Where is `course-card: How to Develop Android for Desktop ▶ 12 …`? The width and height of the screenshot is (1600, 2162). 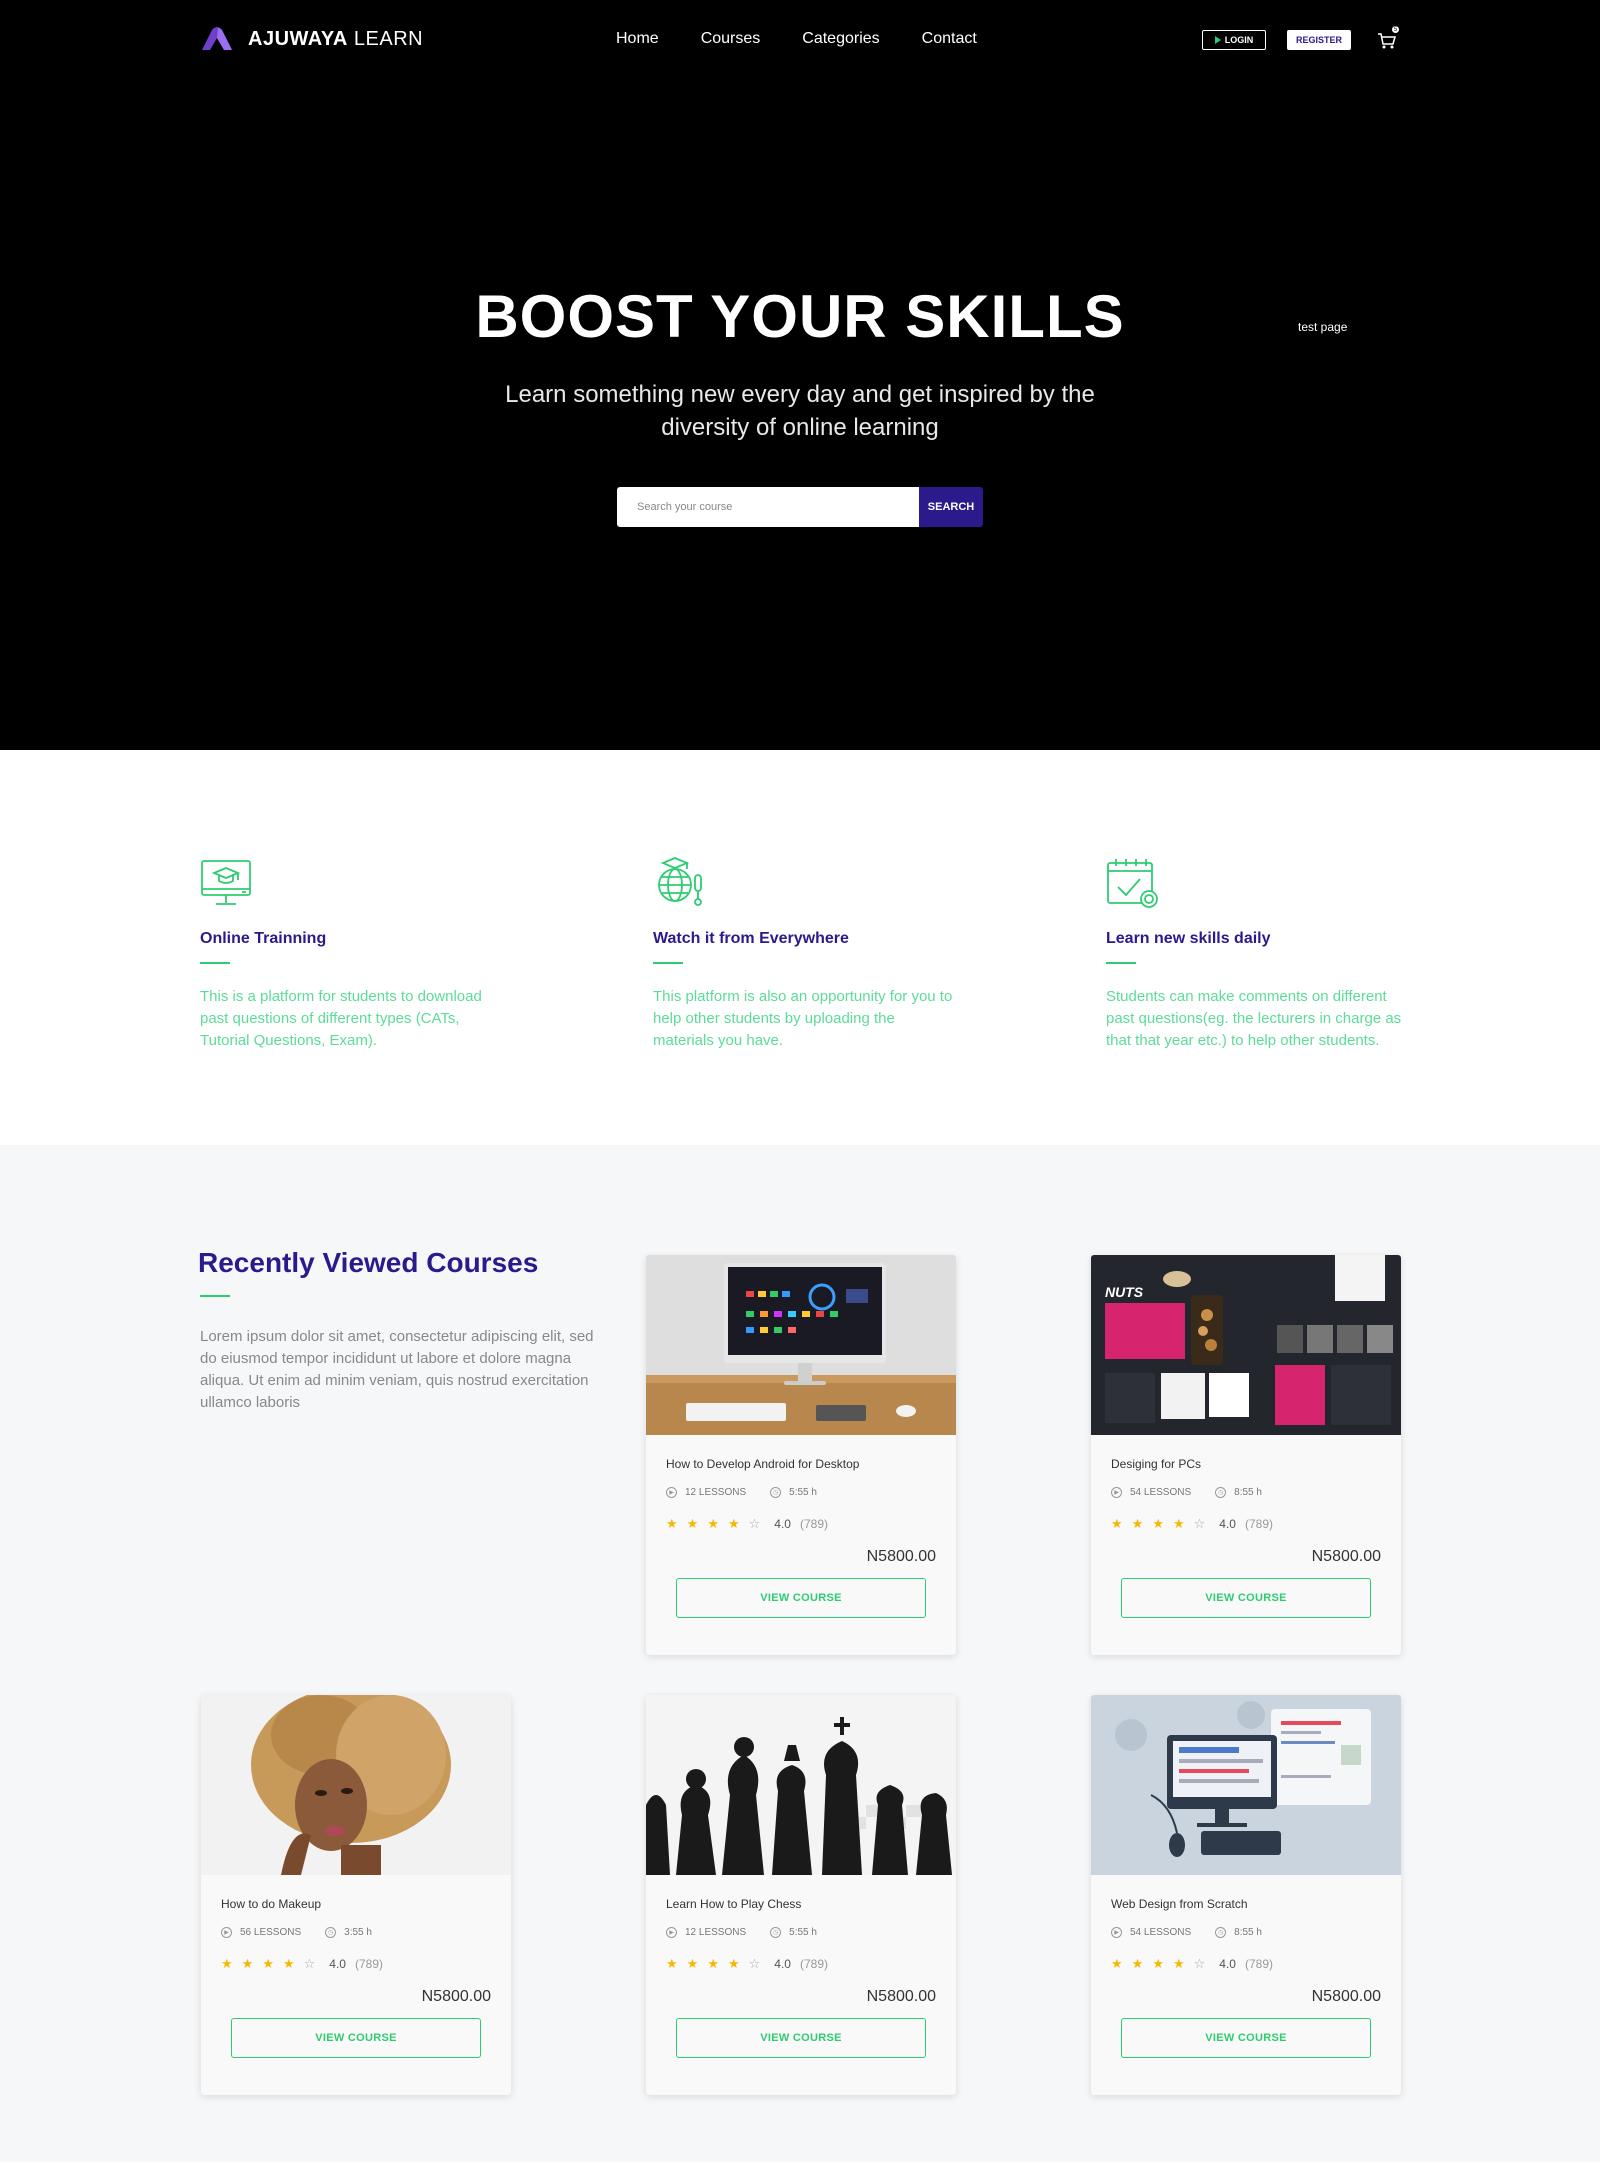
course-card: How to Develop Android for Desktop ▶ 12 … is located at coordinates (801, 1455).